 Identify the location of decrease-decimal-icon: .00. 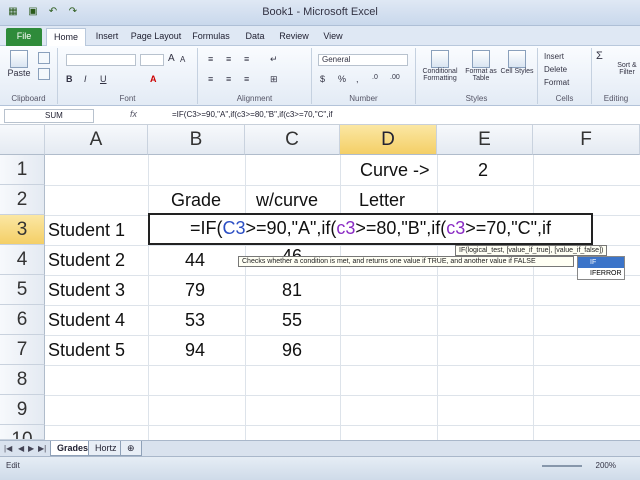
(395, 77).